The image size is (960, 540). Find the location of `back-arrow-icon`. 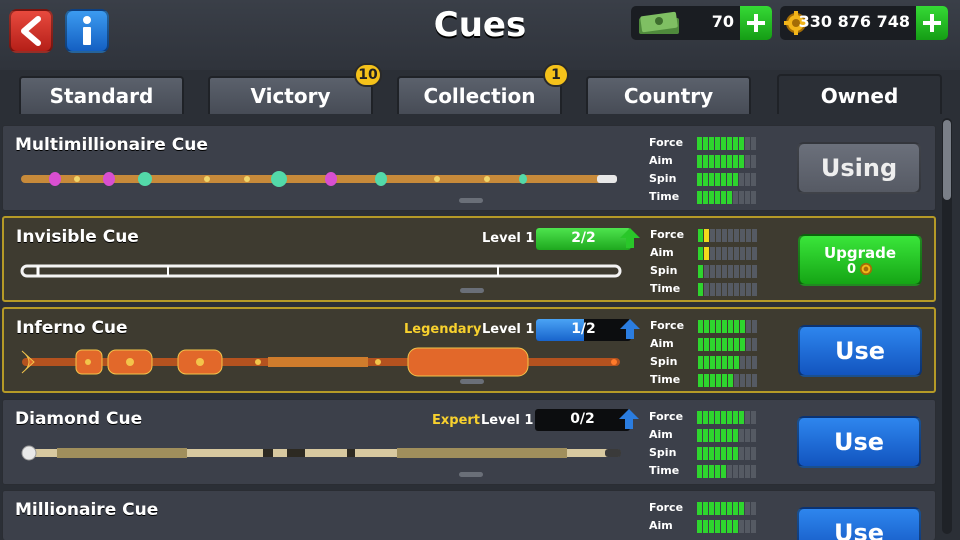

back-arrow-icon is located at coordinates (31, 31).